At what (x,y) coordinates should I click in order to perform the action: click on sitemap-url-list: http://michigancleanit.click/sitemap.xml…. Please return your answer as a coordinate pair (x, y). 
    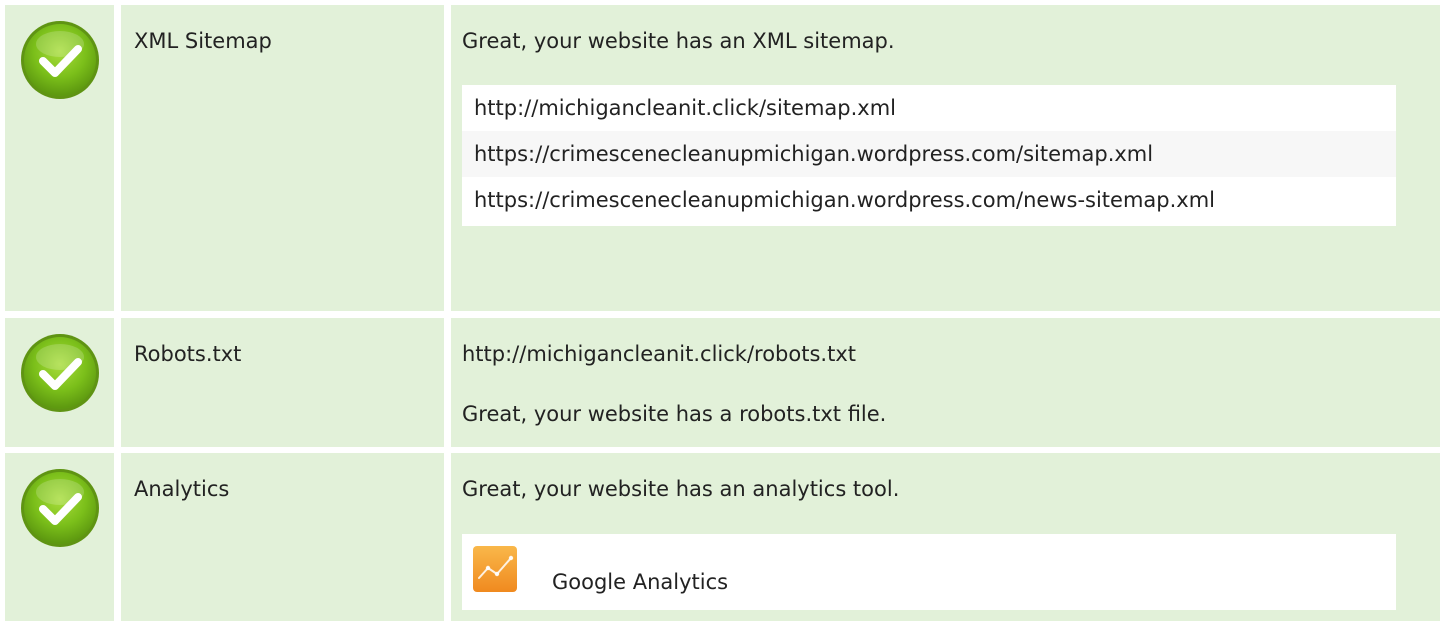
    Looking at the image, I should click on (929, 155).